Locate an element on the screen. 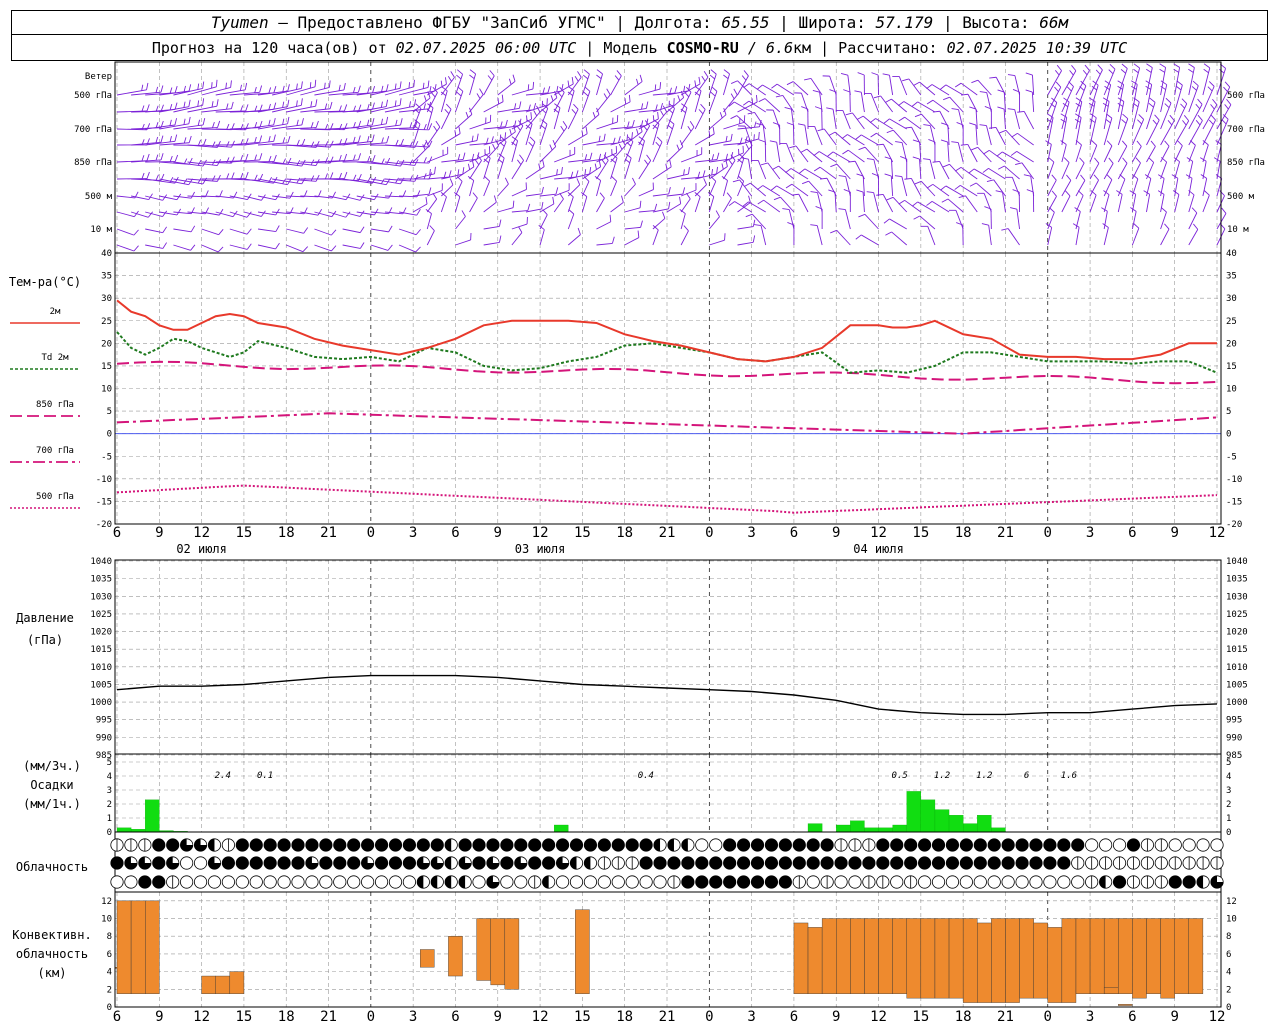 The width and height of the screenshot is (1280, 1024). temp-ytick-right: -5 is located at coordinates (1231, 457).